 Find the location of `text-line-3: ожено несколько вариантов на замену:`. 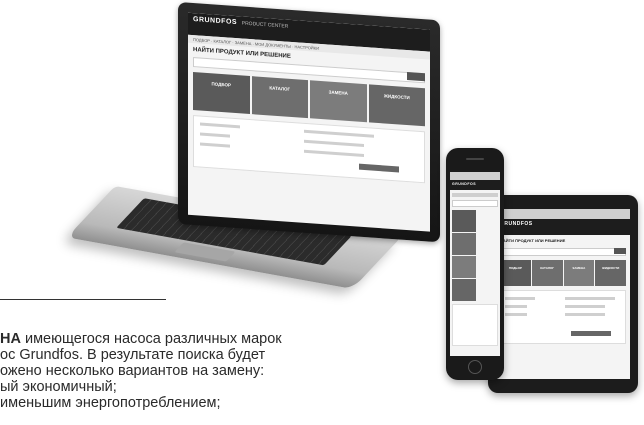

text-line-3: ожено несколько вариантов на замену: is located at coordinates (132, 371).